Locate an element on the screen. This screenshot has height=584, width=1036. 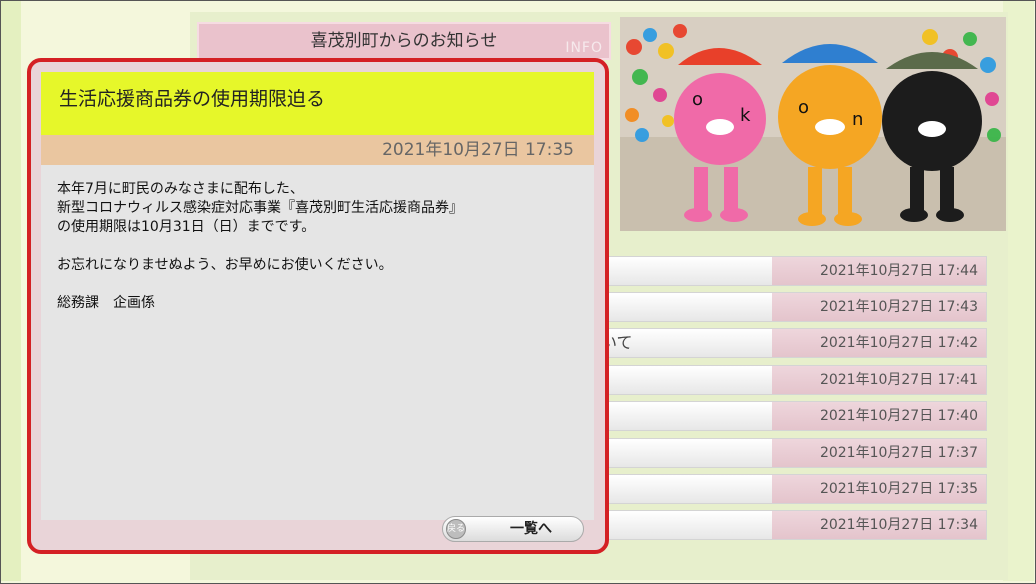
news-row-date: 2021年10月27日 17:40 is located at coordinates (879, 416).